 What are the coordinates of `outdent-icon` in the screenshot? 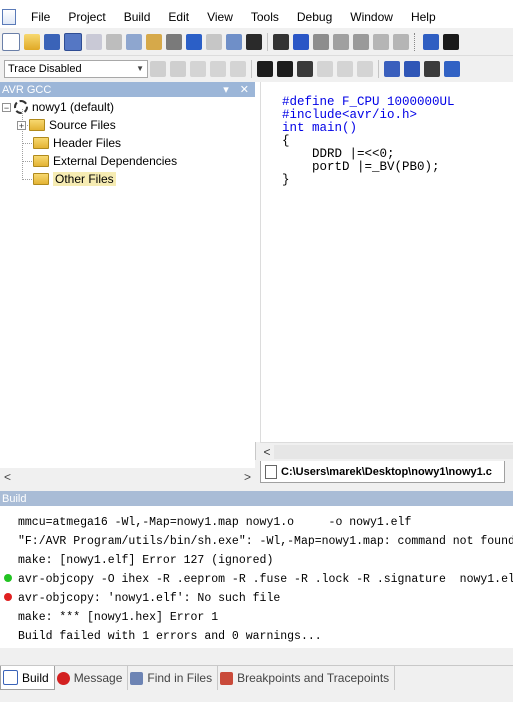 It's located at (401, 42).